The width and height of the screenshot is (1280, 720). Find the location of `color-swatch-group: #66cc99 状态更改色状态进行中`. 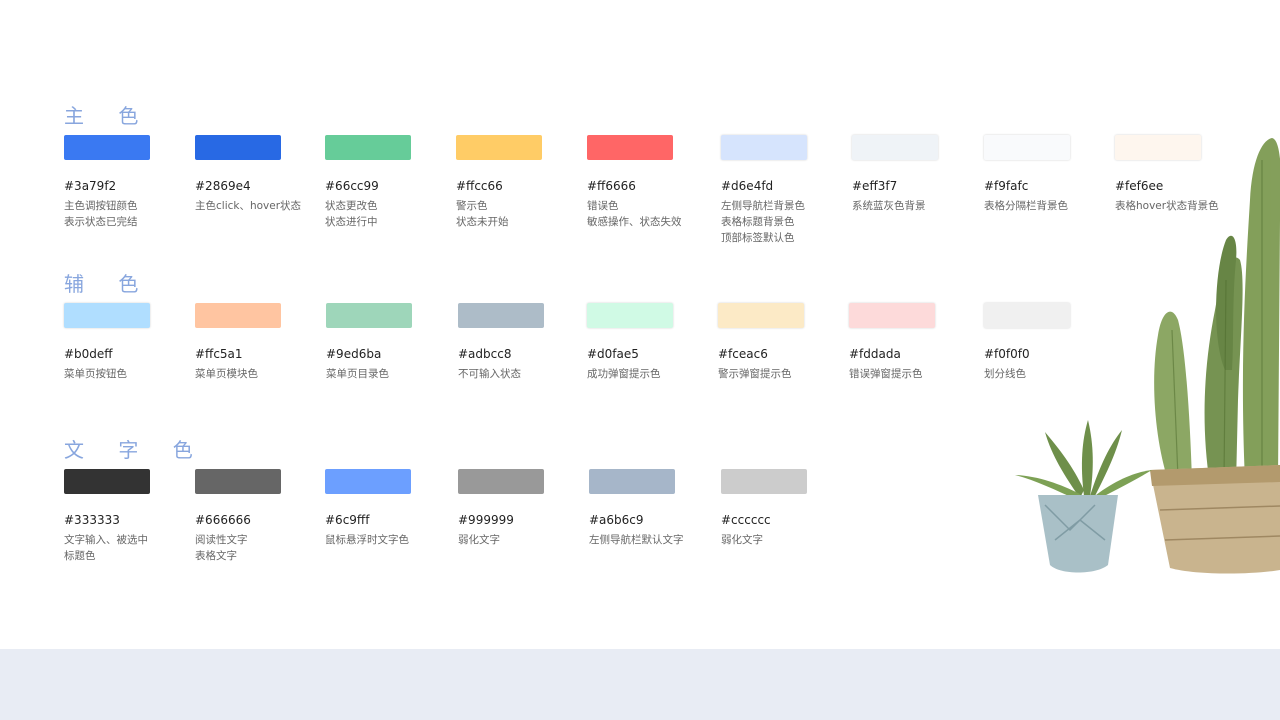

color-swatch-group: #66cc99 状态更改色状态进行中 is located at coordinates (385, 182).